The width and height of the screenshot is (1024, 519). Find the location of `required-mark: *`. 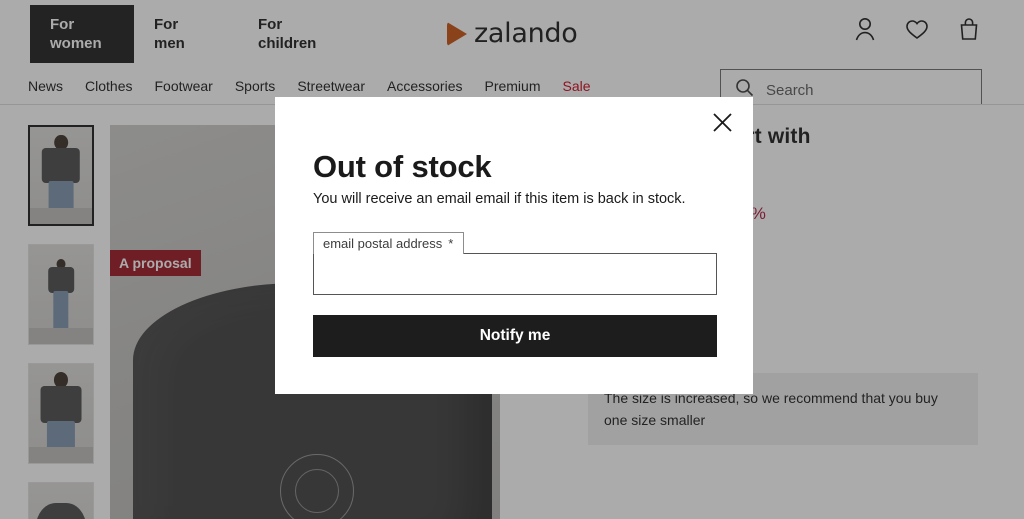

required-mark: * is located at coordinates (451, 243).